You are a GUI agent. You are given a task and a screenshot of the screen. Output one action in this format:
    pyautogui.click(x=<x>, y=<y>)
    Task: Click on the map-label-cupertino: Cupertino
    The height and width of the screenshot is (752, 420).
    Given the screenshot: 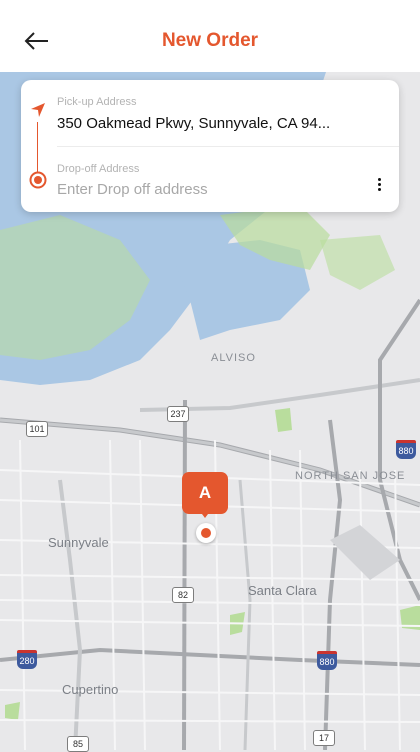 What is the action you would take?
    pyautogui.click(x=90, y=689)
    